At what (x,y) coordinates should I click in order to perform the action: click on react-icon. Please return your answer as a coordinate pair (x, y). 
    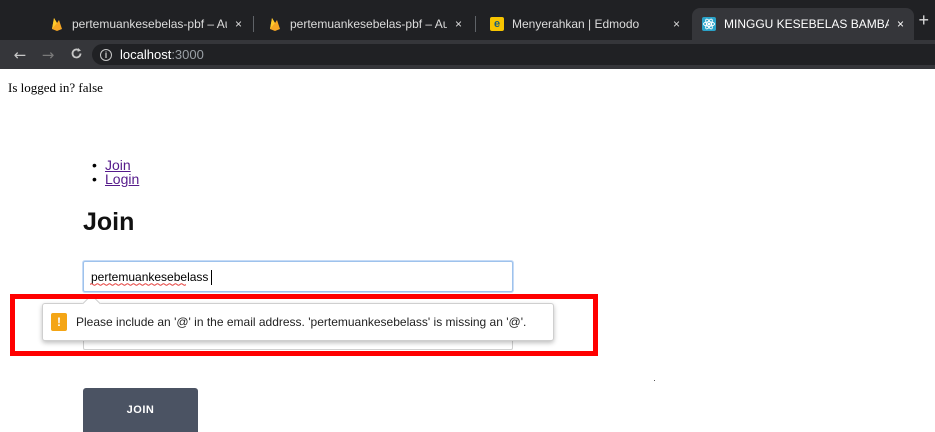
    Looking at the image, I should click on (709, 24).